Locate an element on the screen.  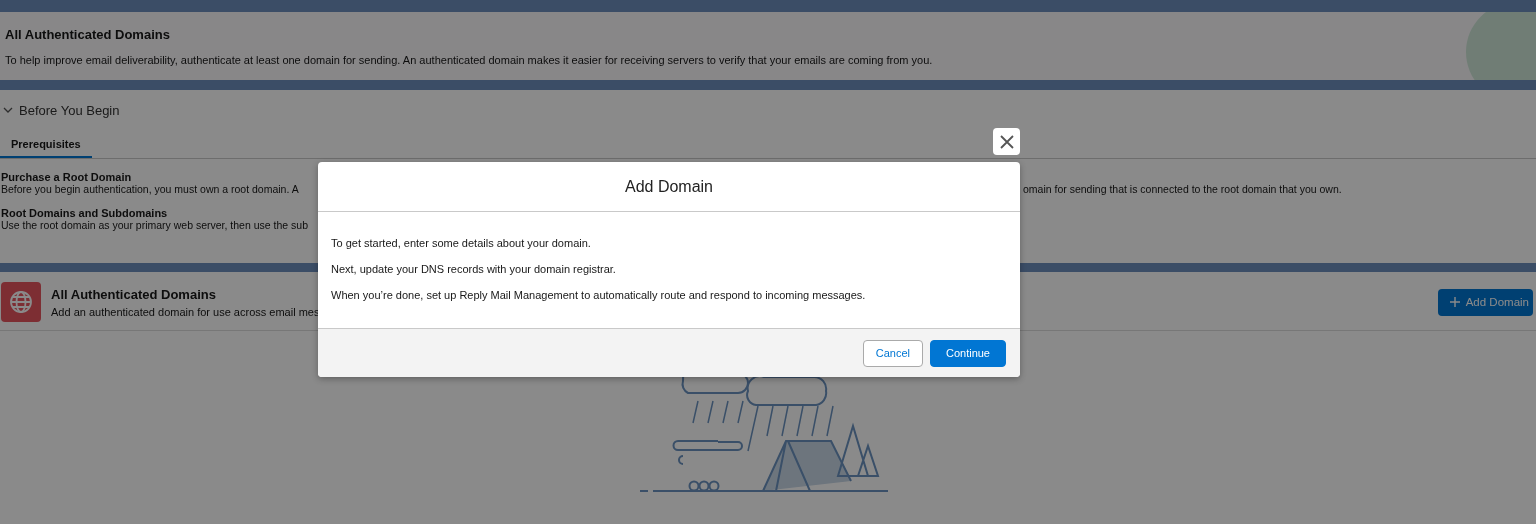
continue-button: Continue is located at coordinates (967, 353).